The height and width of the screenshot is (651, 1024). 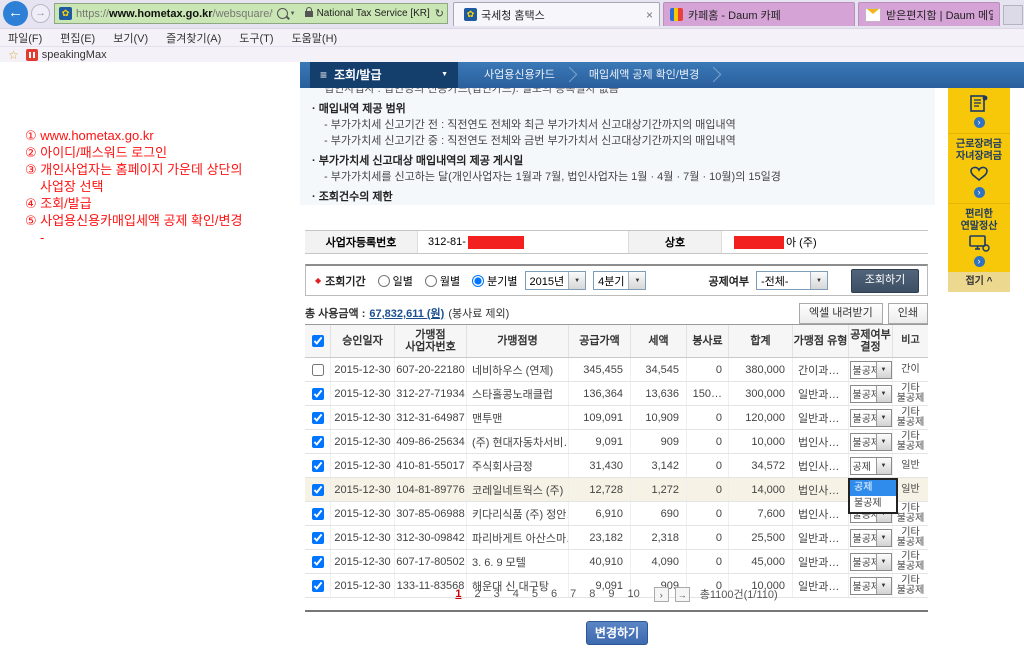 I want to click on deduction-select: -전체- ▼, so click(x=791, y=280).